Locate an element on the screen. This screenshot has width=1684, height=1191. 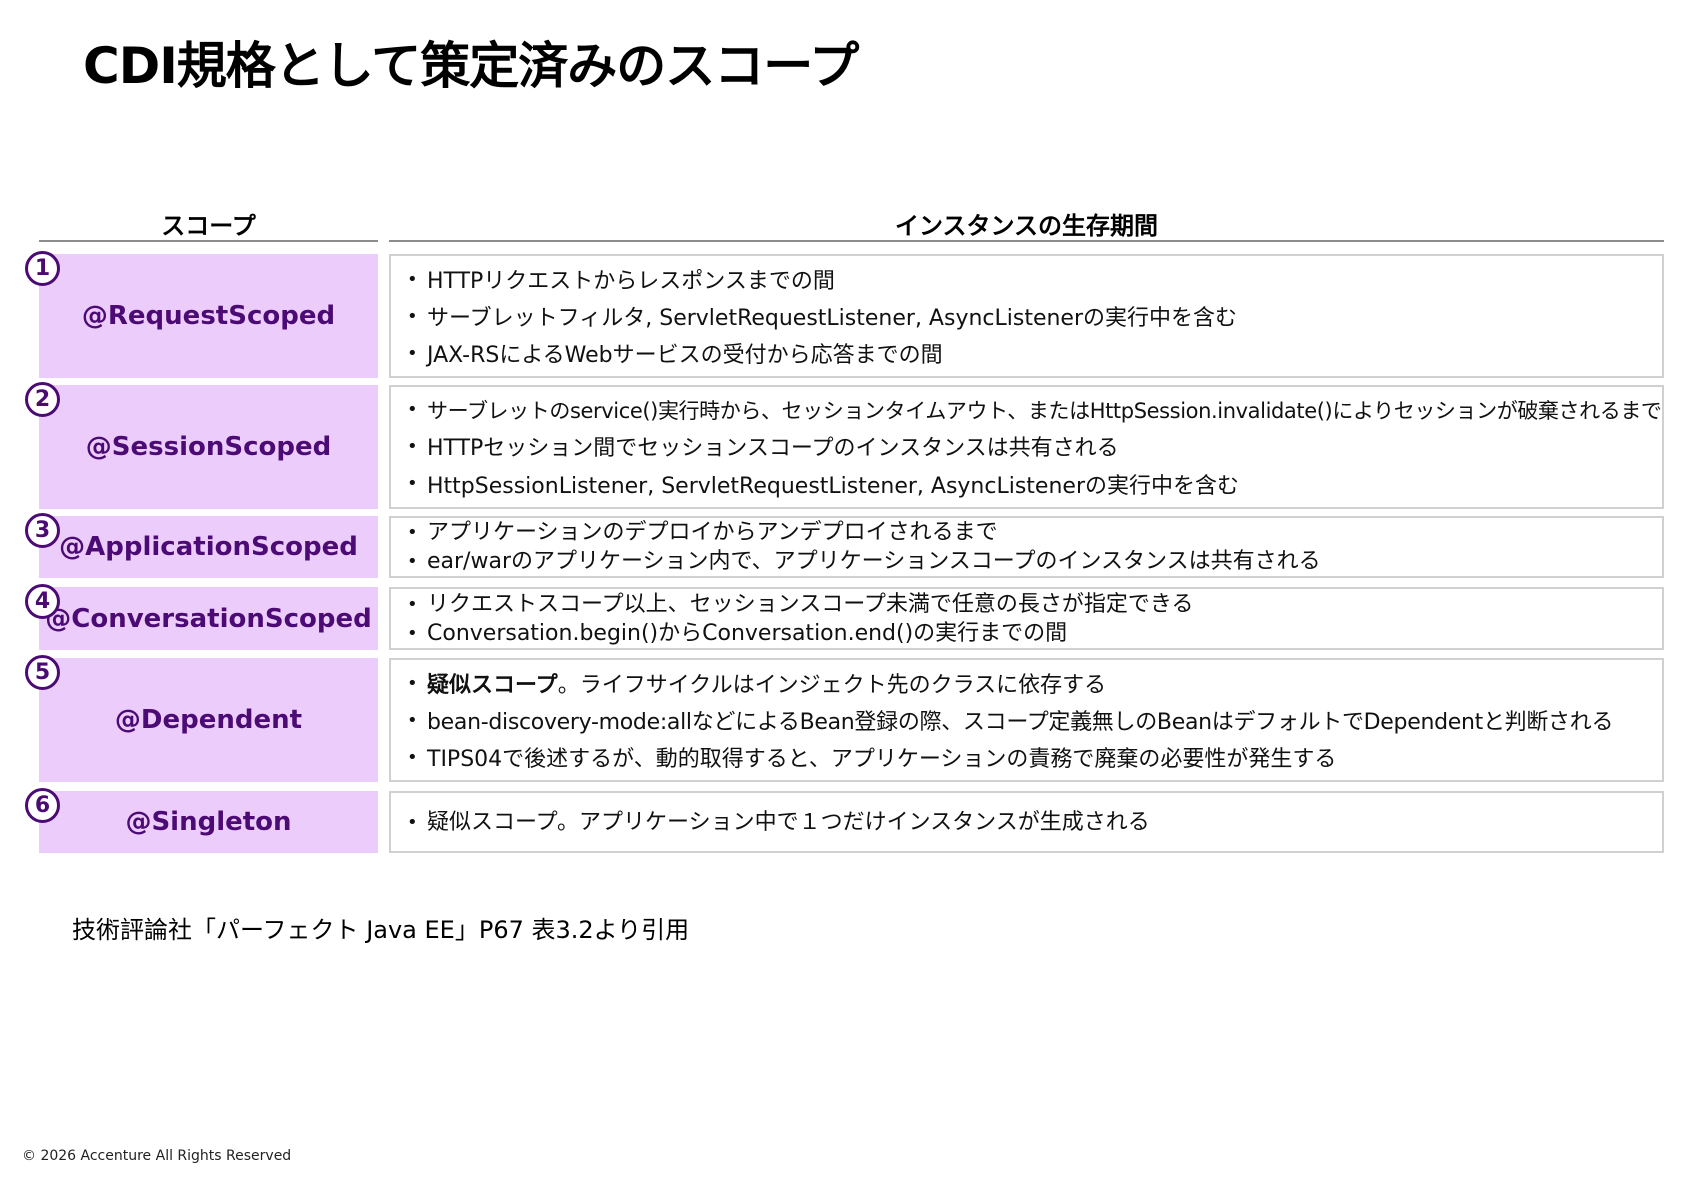
page-title: CDI規格として策定済みのスコープ is located at coordinates (471, 66).